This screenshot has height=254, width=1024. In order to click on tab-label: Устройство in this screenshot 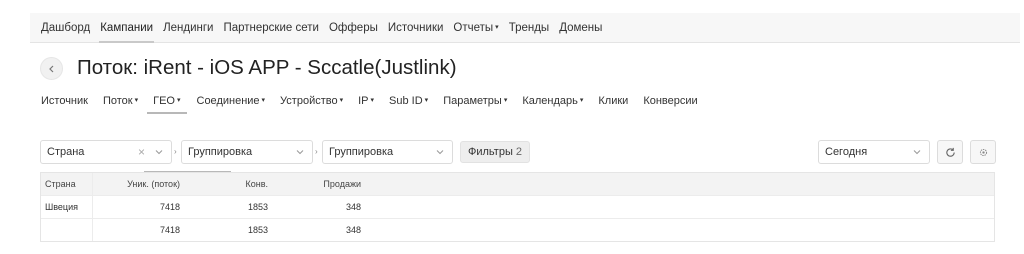, I will do `click(309, 101)`.